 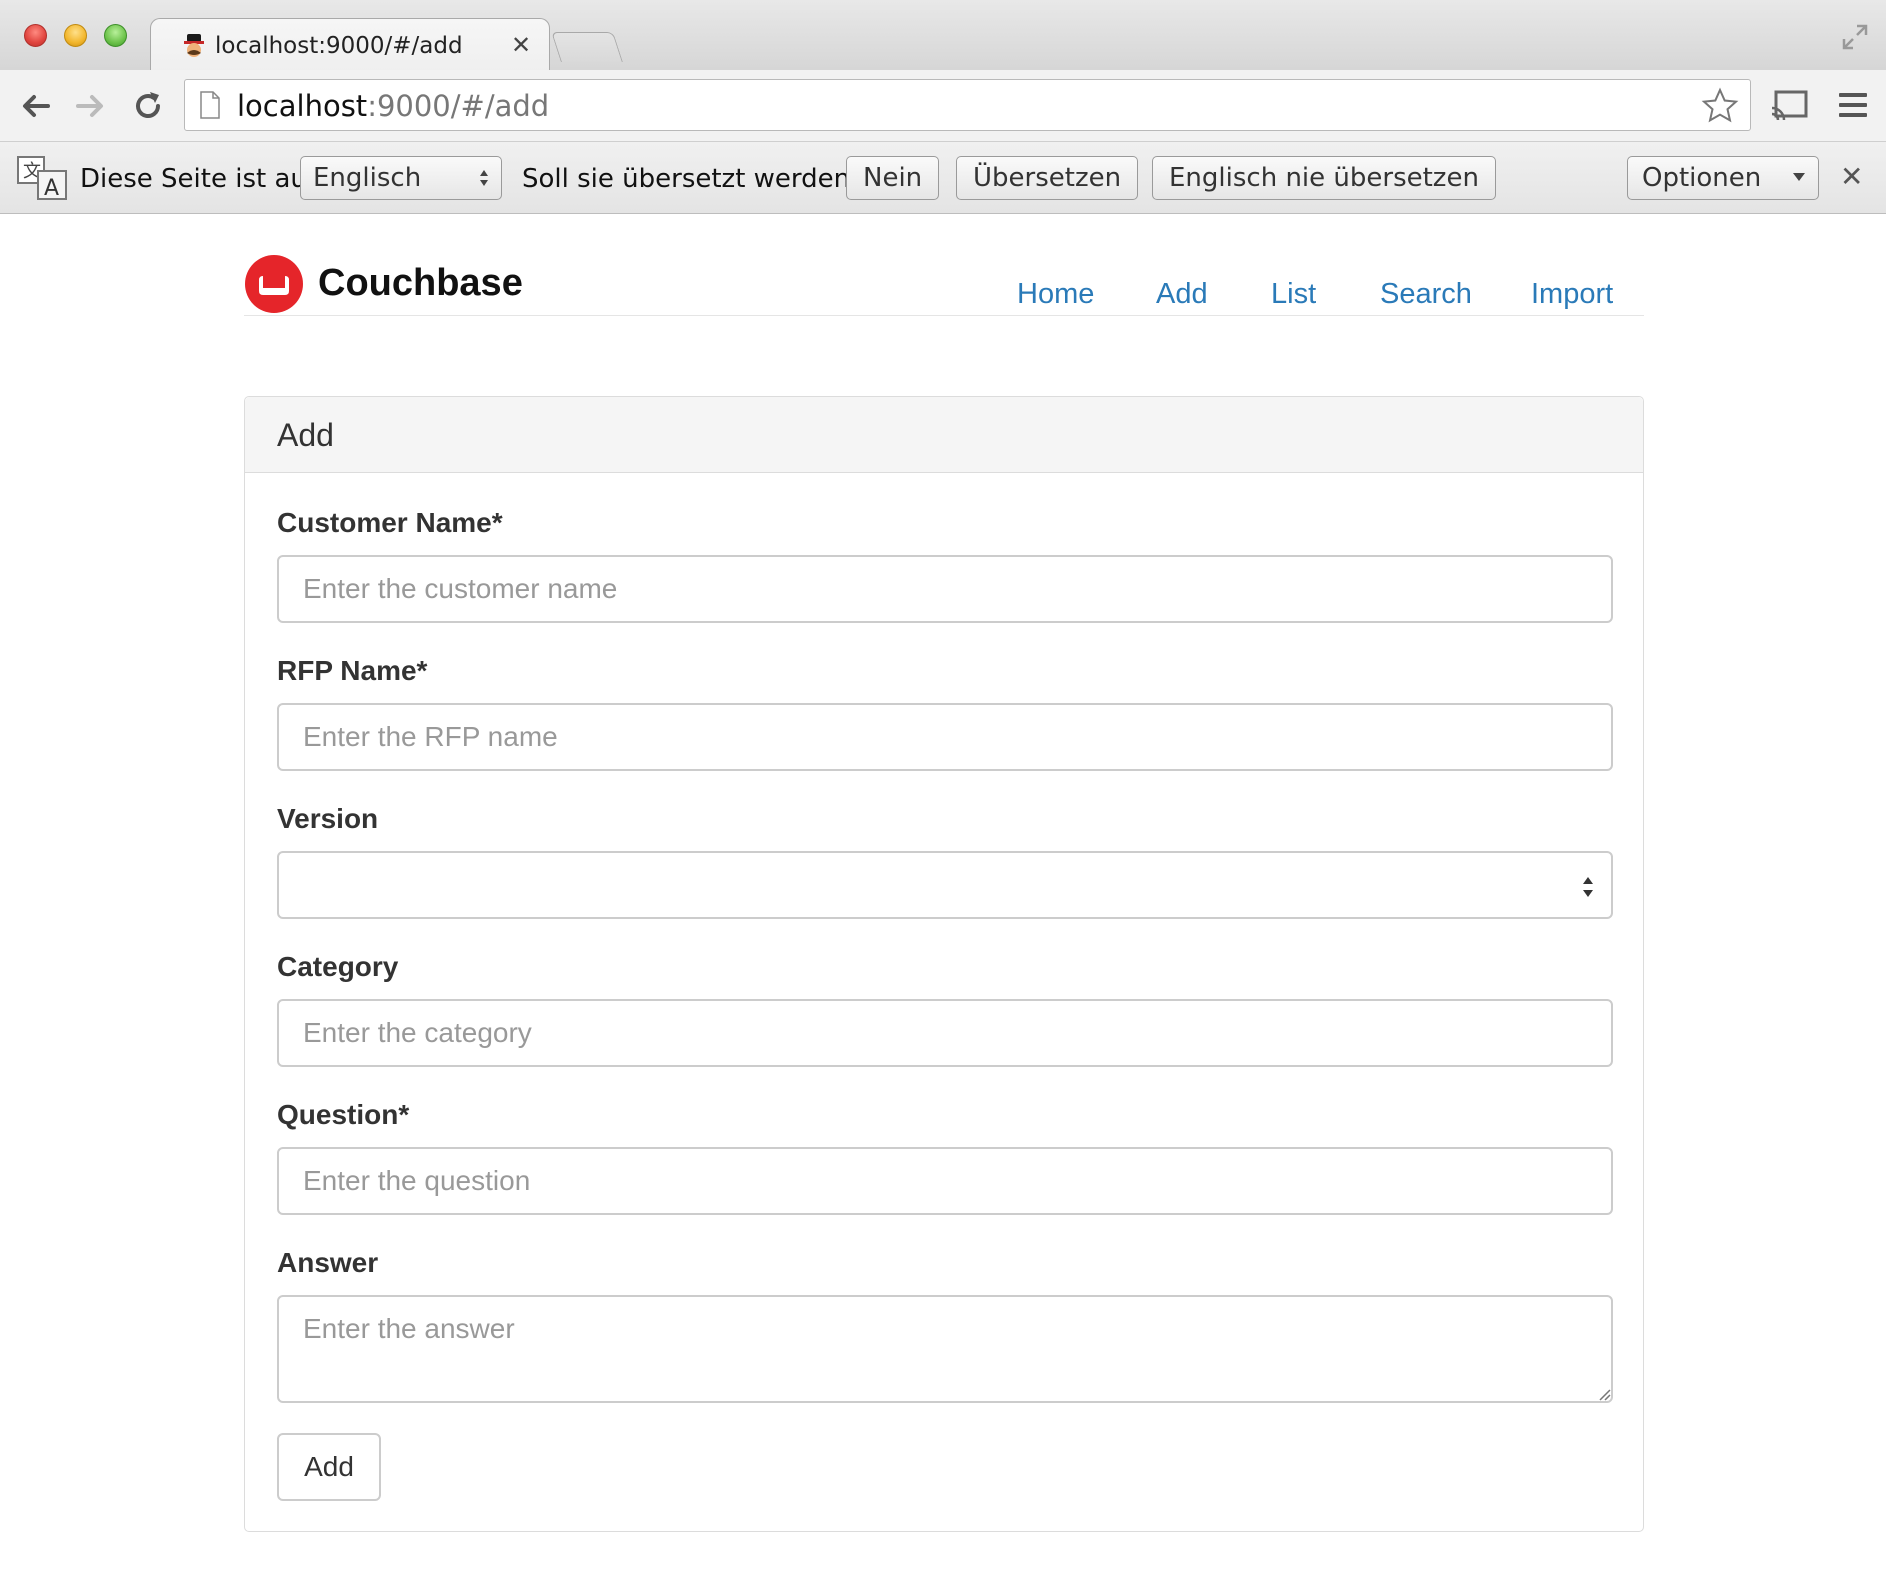 What do you see at coordinates (148, 106) in the screenshot?
I see `reload-icon` at bounding box center [148, 106].